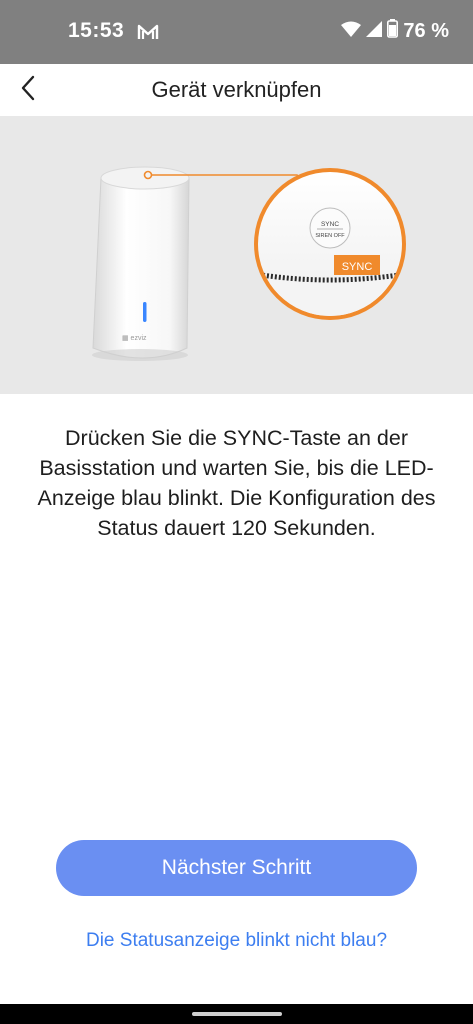 Image resolution: width=473 pixels, height=1024 pixels. I want to click on base-station-image: ▦ ezviz SYNC SIREN OFF SYNC, so click(249, 263).